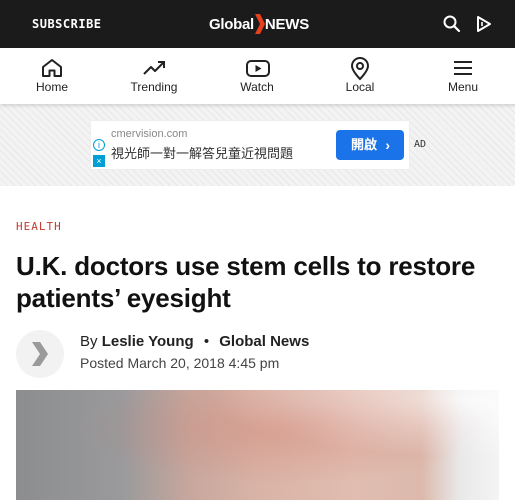  What do you see at coordinates (180, 363) in the screenshot?
I see `posted-date: Posted March 20, 2018 4:45 pm` at bounding box center [180, 363].